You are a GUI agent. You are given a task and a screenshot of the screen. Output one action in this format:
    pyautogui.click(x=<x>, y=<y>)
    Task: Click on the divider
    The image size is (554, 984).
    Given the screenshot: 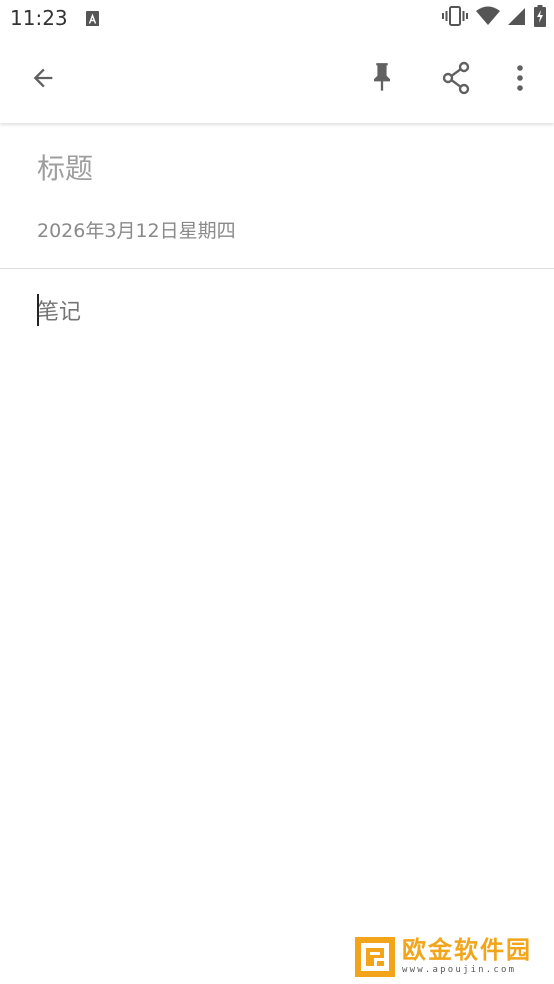 What is the action you would take?
    pyautogui.click(x=277, y=268)
    